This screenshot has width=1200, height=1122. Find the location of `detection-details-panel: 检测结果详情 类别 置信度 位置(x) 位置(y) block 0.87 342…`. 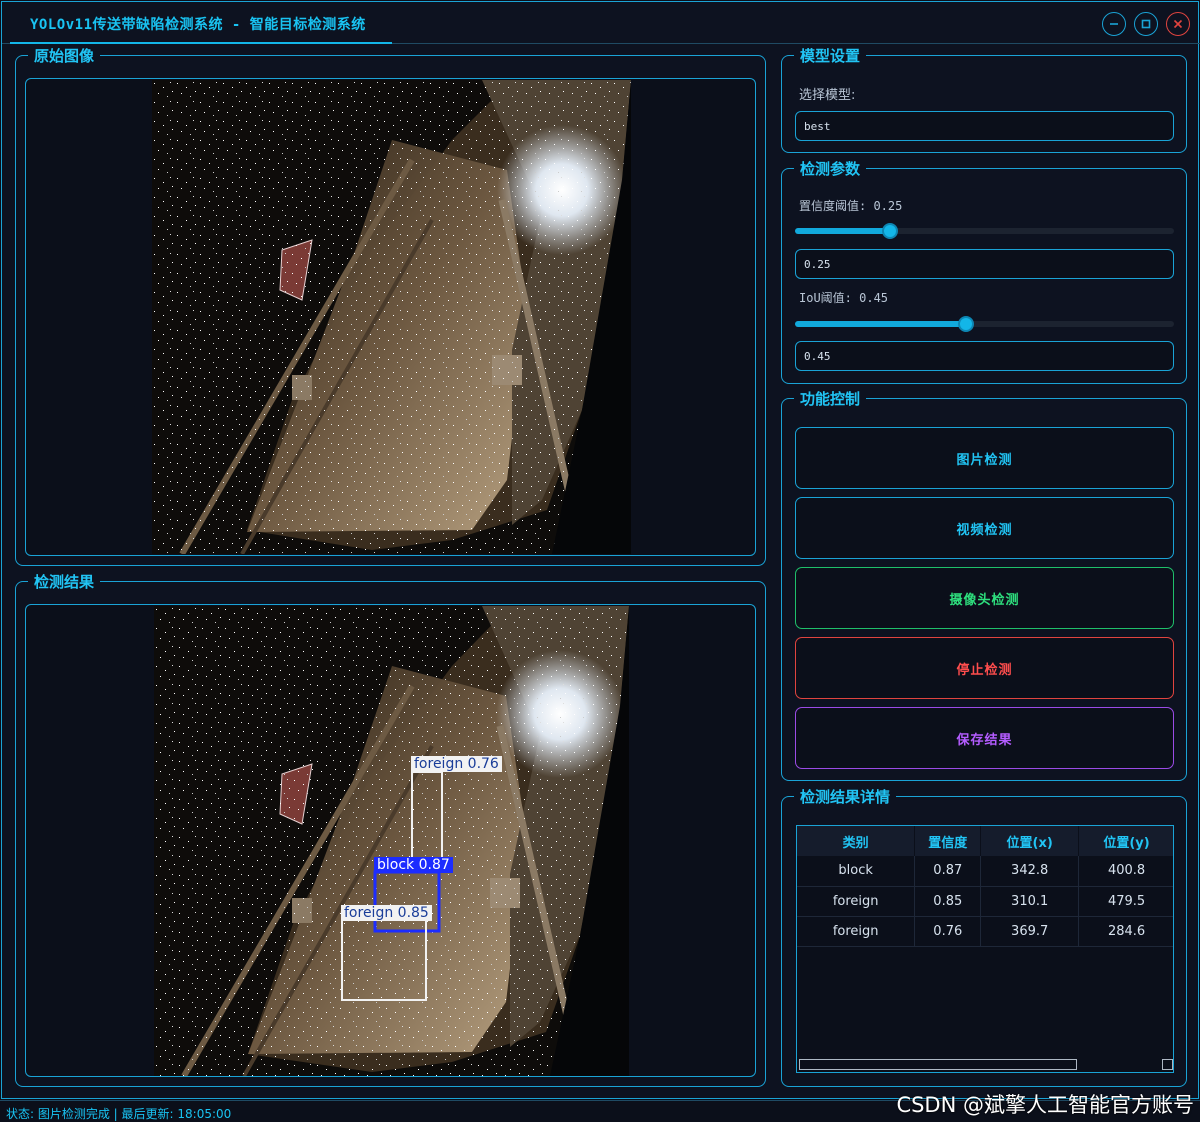

detection-details-panel: 检测结果详情 类别 置信度 位置(x) 位置(y) block 0.87 342… is located at coordinates (984, 937).